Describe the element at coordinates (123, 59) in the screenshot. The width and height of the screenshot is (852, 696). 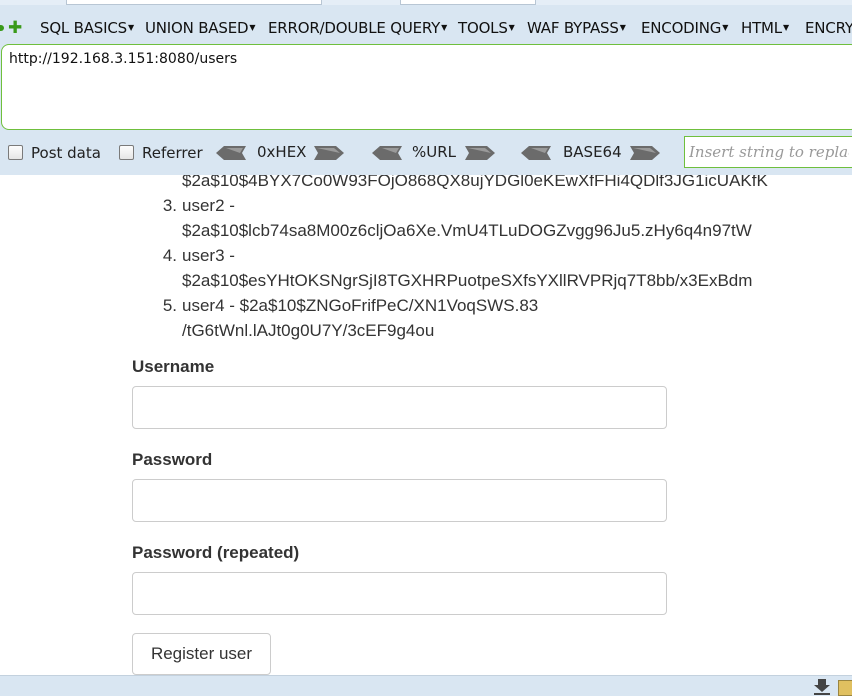
I see `url-text: http://192.168.3.151:8080/users` at that location.